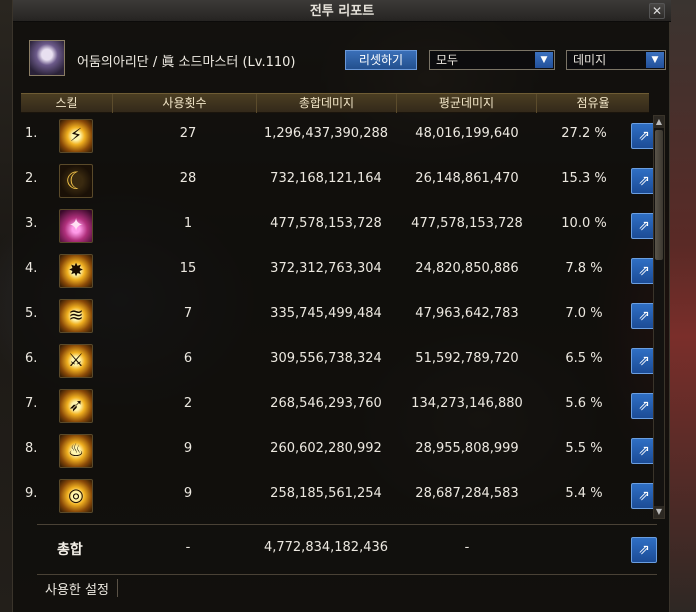 The width and height of the screenshot is (696, 612). I want to click on row-total-damage: 309,556,738,324, so click(326, 358).